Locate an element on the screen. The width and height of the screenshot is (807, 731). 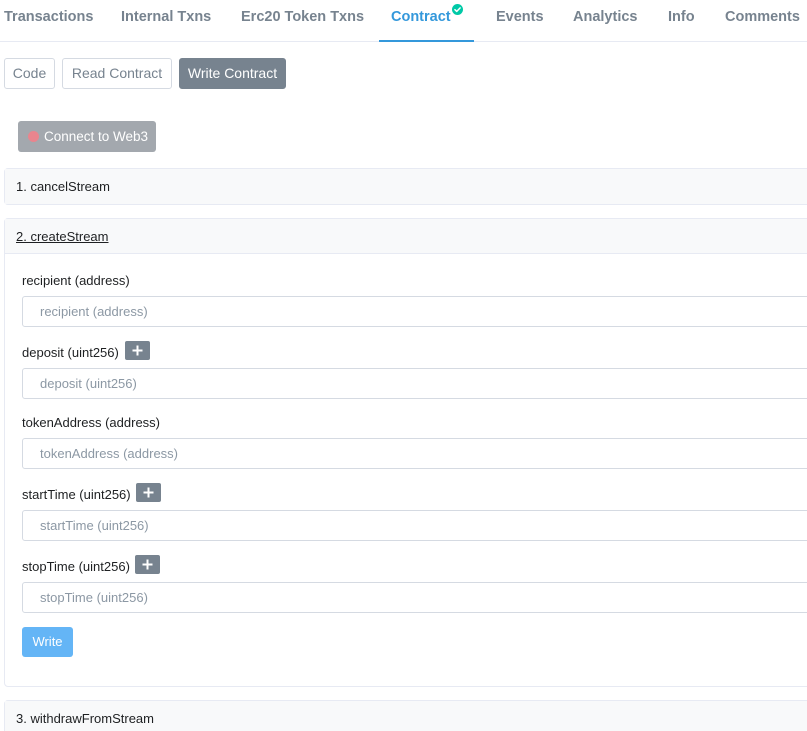
token-address-label: tokenAddress (address) is located at coordinates (91, 422).